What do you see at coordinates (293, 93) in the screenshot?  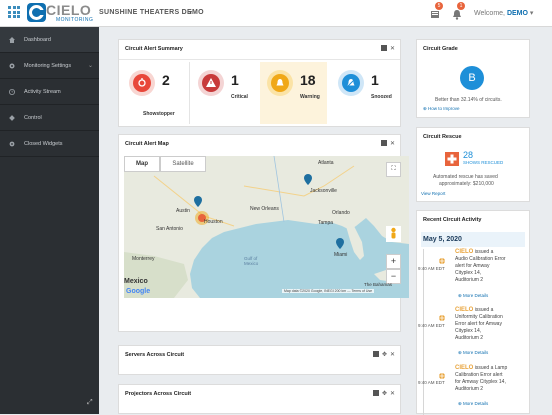 I see `alert-warning: 18 Warning` at bounding box center [293, 93].